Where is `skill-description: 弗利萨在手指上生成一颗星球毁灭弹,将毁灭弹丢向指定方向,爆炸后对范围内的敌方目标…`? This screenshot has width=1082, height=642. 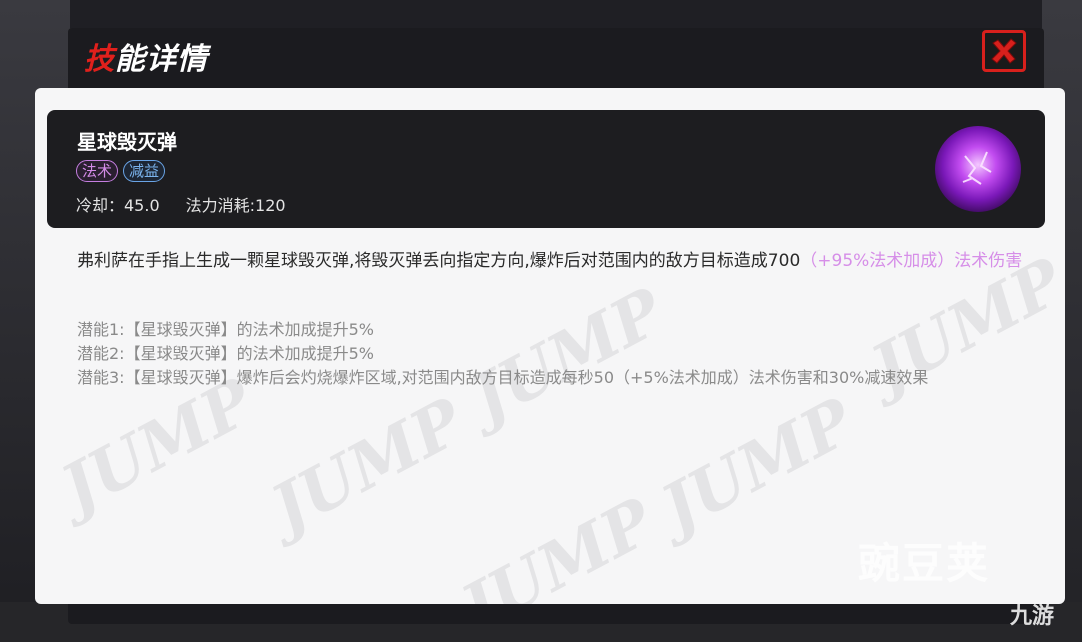
skill-description: 弗利萨在手指上生成一颗星球毁灭弹,将毁灭弹丢向指定方向,爆炸后对范围内的敌方目标… is located at coordinates (557, 261).